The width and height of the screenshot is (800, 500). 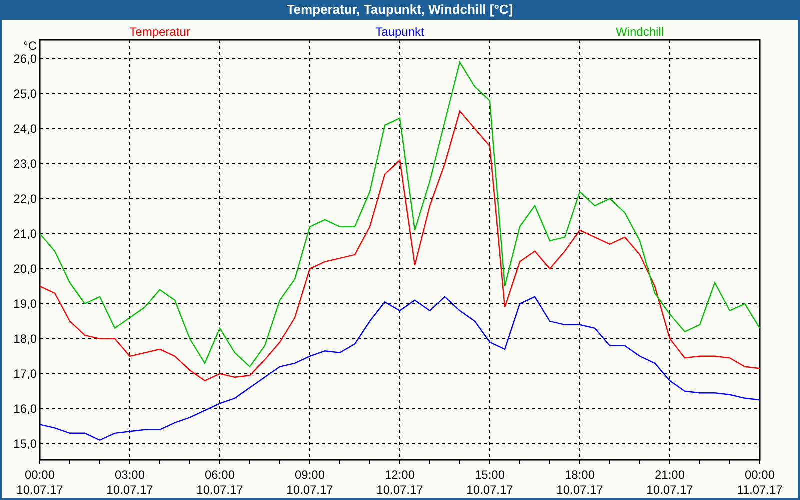 What do you see at coordinates (25, 303) in the screenshot?
I see `y-tick-label: 19,0` at bounding box center [25, 303].